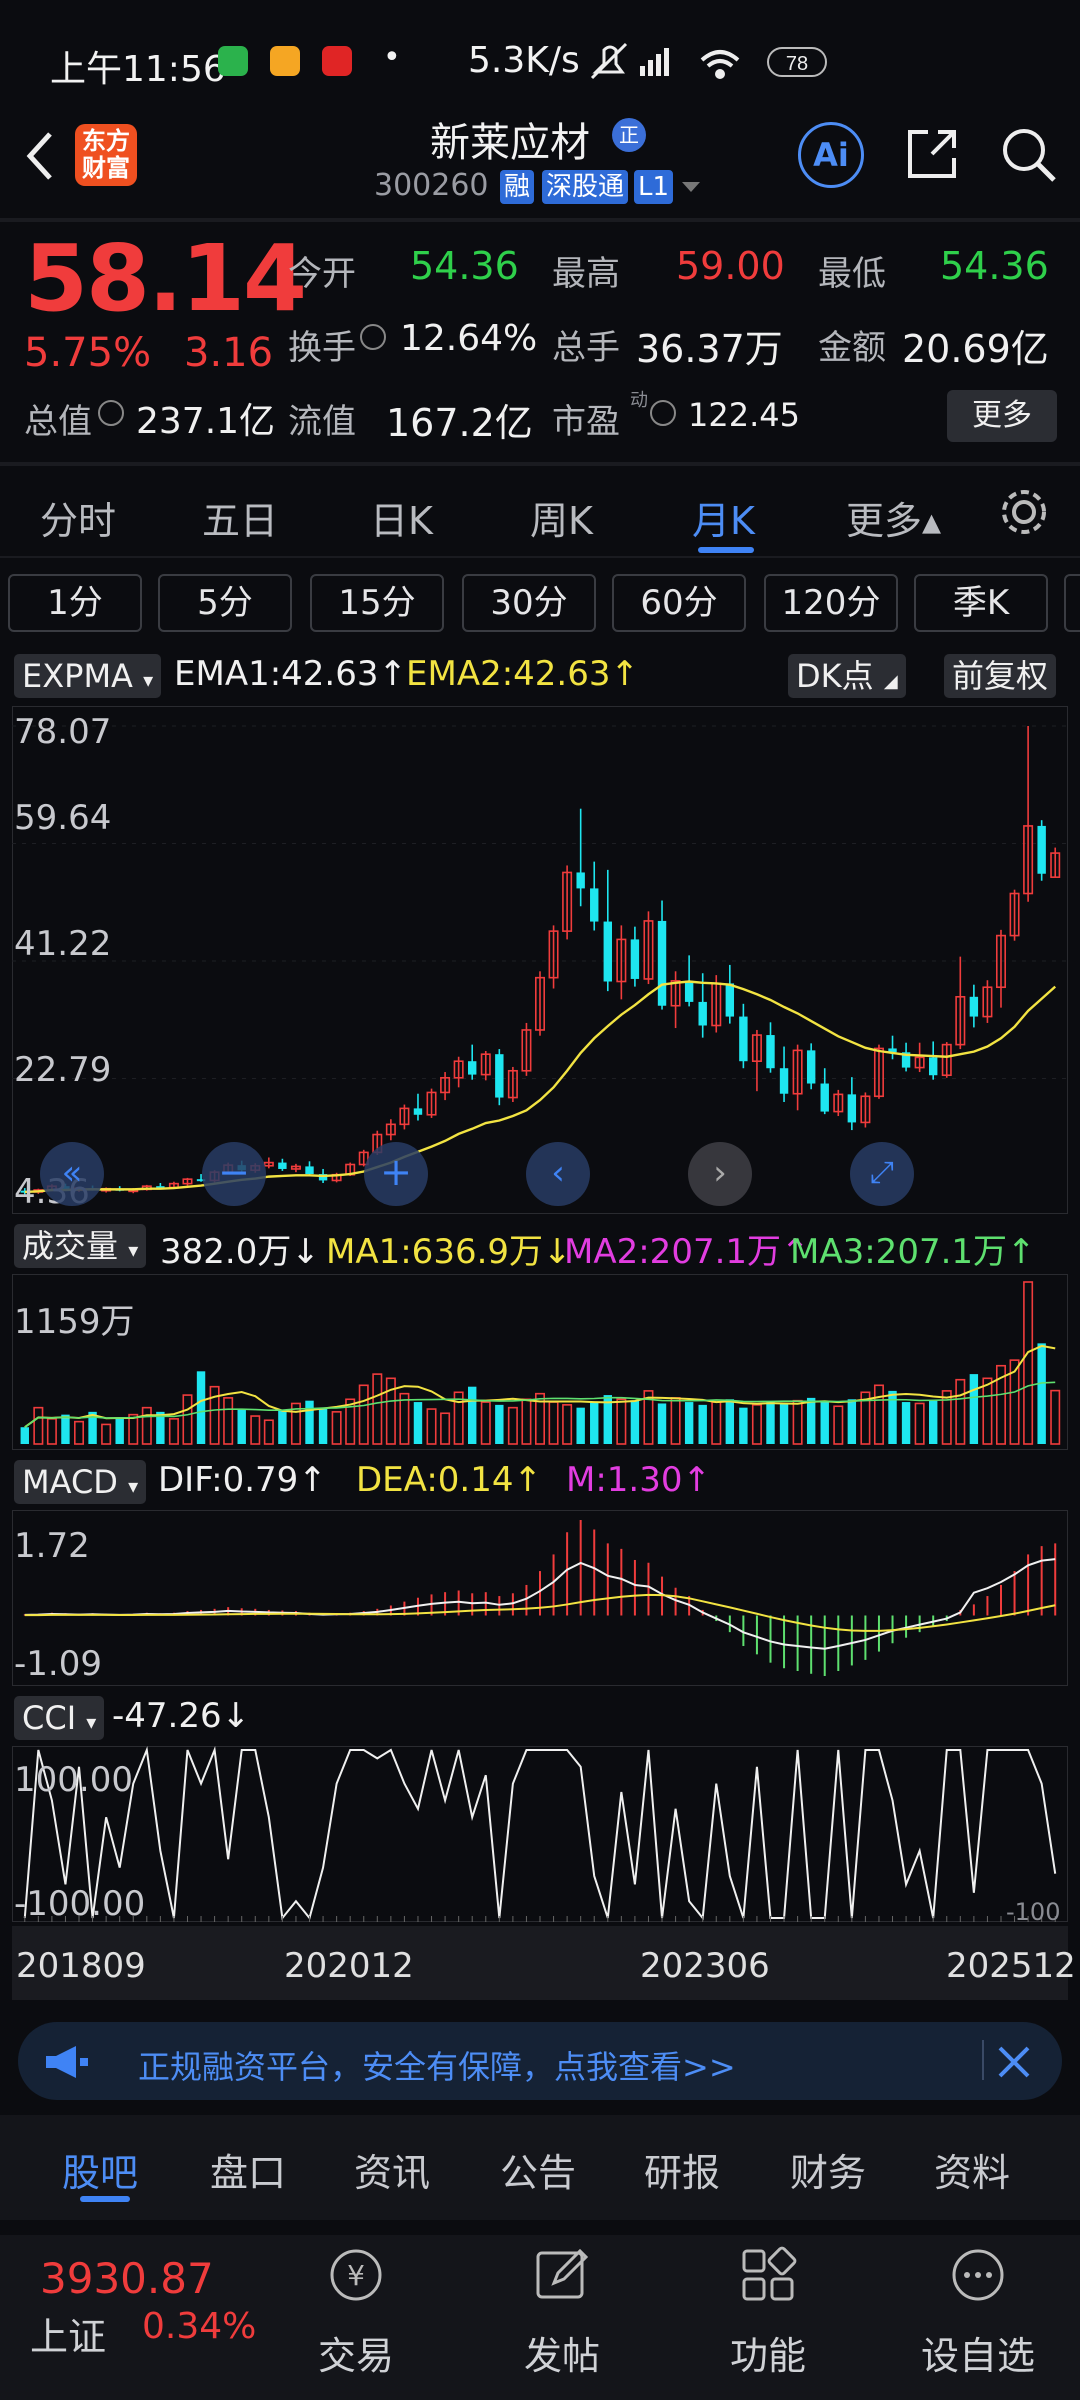 The height and width of the screenshot is (2400, 1080). I want to click on indicator-select-volume: 成交量 ▾, so click(80, 1246).